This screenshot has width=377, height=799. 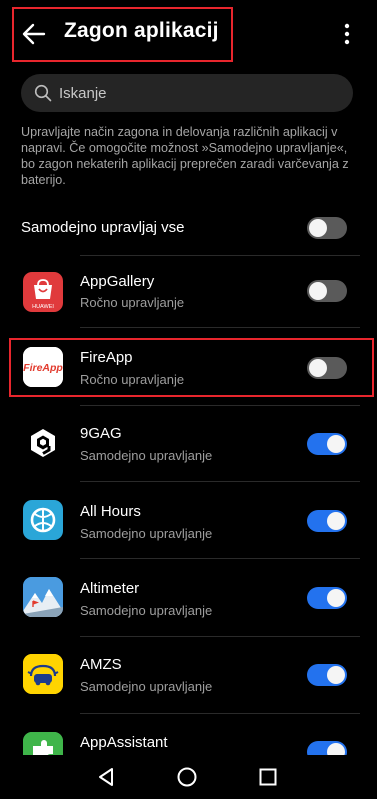 What do you see at coordinates (43, 93) in the screenshot?
I see `search-icon` at bounding box center [43, 93].